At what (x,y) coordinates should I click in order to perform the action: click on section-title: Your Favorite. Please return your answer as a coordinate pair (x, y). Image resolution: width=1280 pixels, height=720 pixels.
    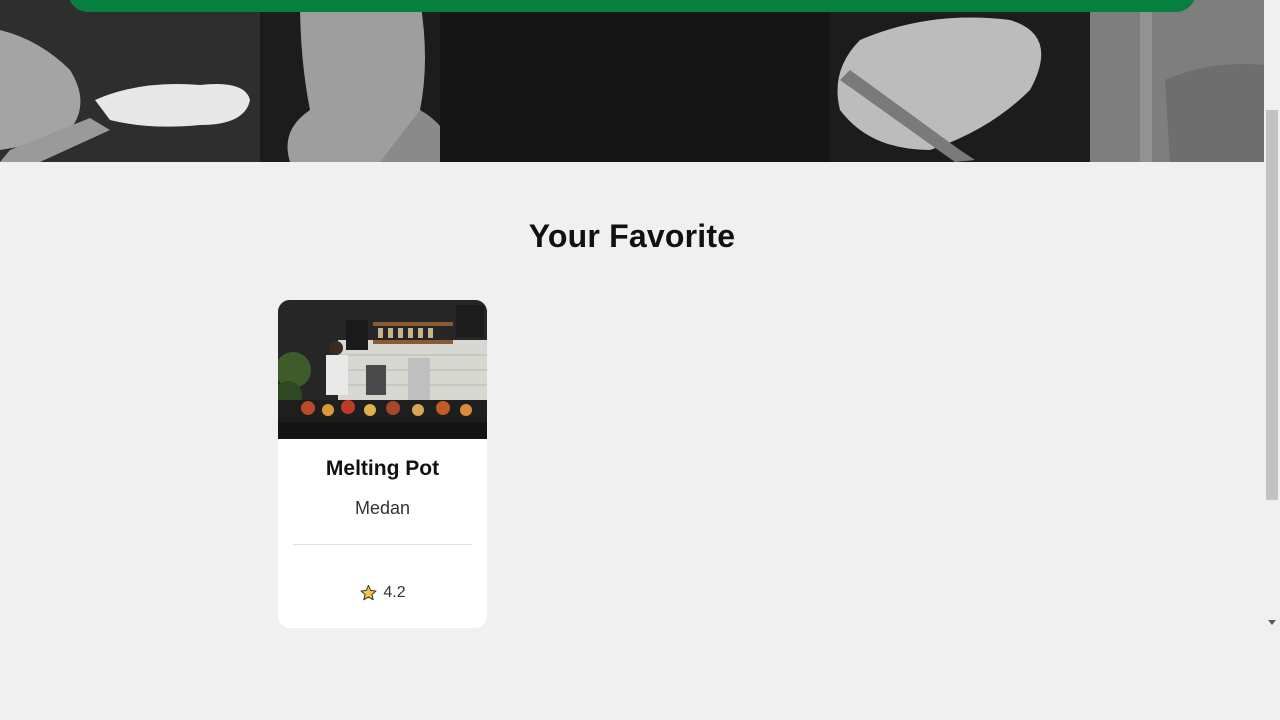
    Looking at the image, I should click on (632, 236).